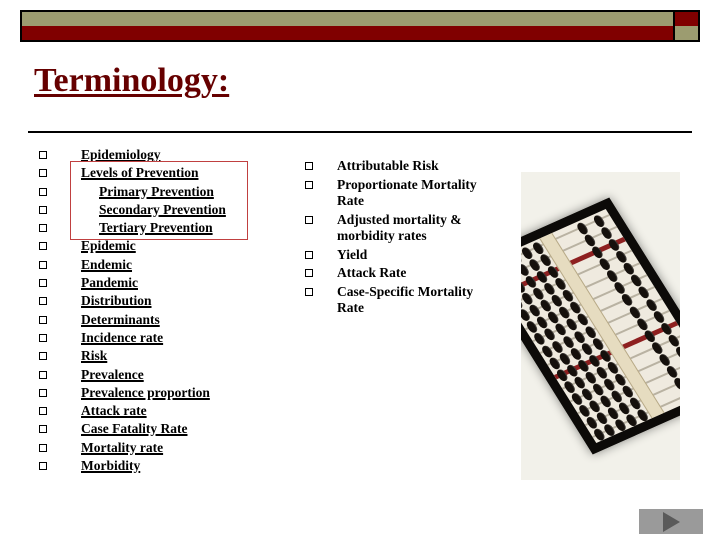 Image resolution: width=720 pixels, height=540 pixels. I want to click on list-item-label: Case Fatality Rate, so click(134, 429).